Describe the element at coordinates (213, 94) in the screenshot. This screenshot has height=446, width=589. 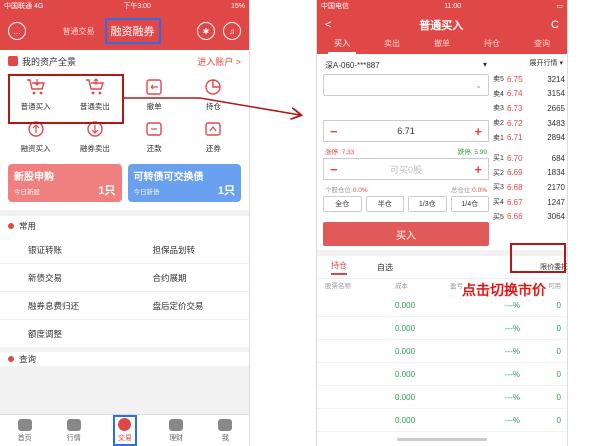
I see `grid-item-position: 持仓` at that location.